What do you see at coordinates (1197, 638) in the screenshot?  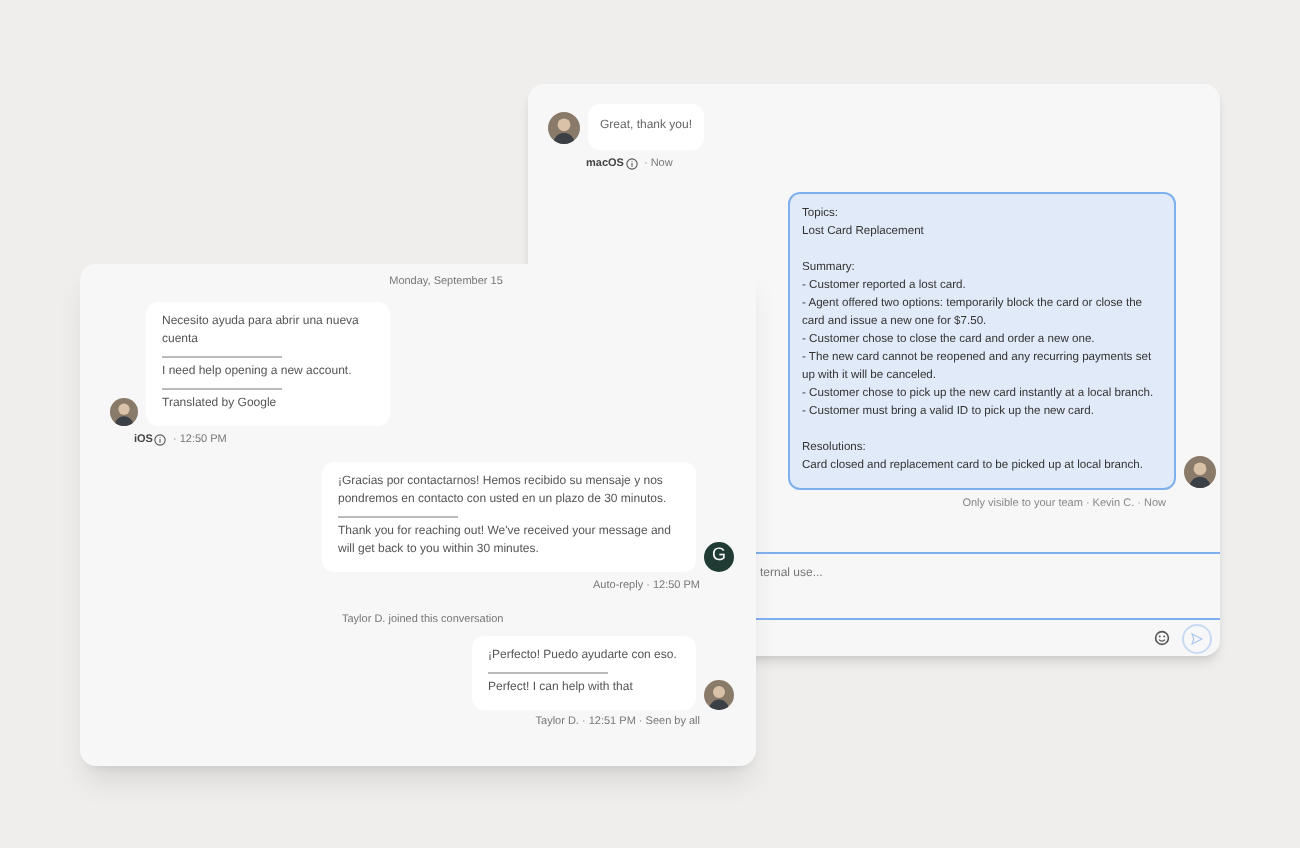 I see `send-icon` at bounding box center [1197, 638].